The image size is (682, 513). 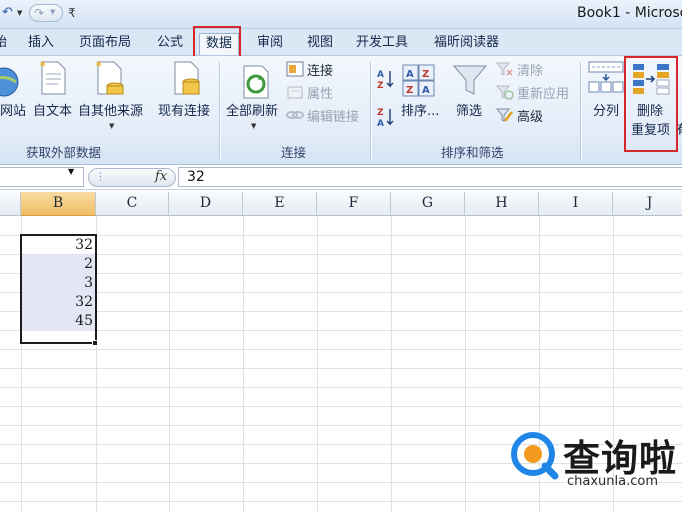 I want to click on customize-qat-icon: ₹, so click(x=73, y=13).